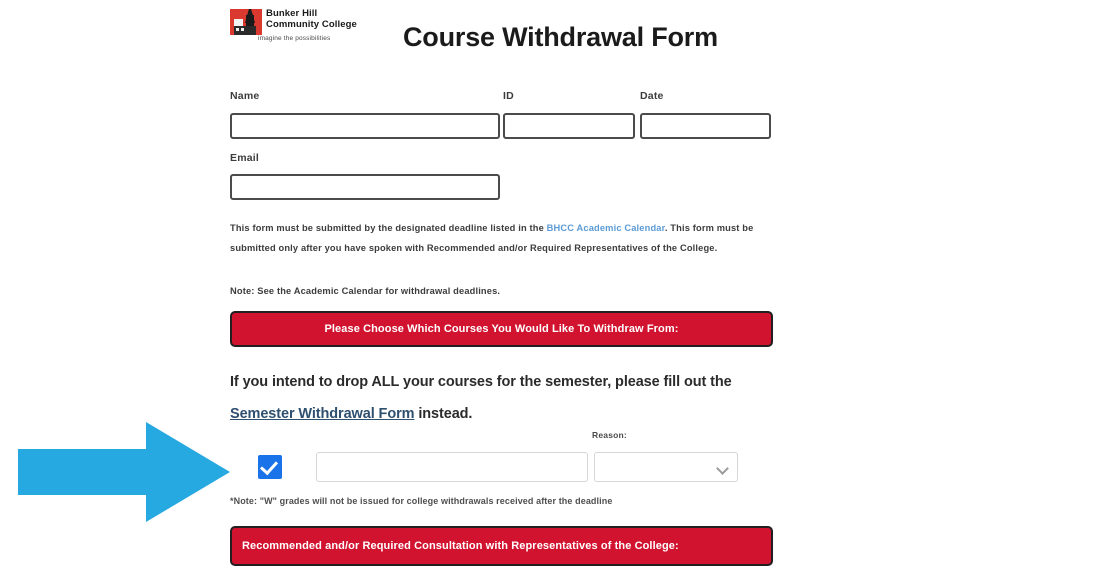 This screenshot has width=1100, height=566. I want to click on page-title: Course Withdrawal Form, so click(560, 37).